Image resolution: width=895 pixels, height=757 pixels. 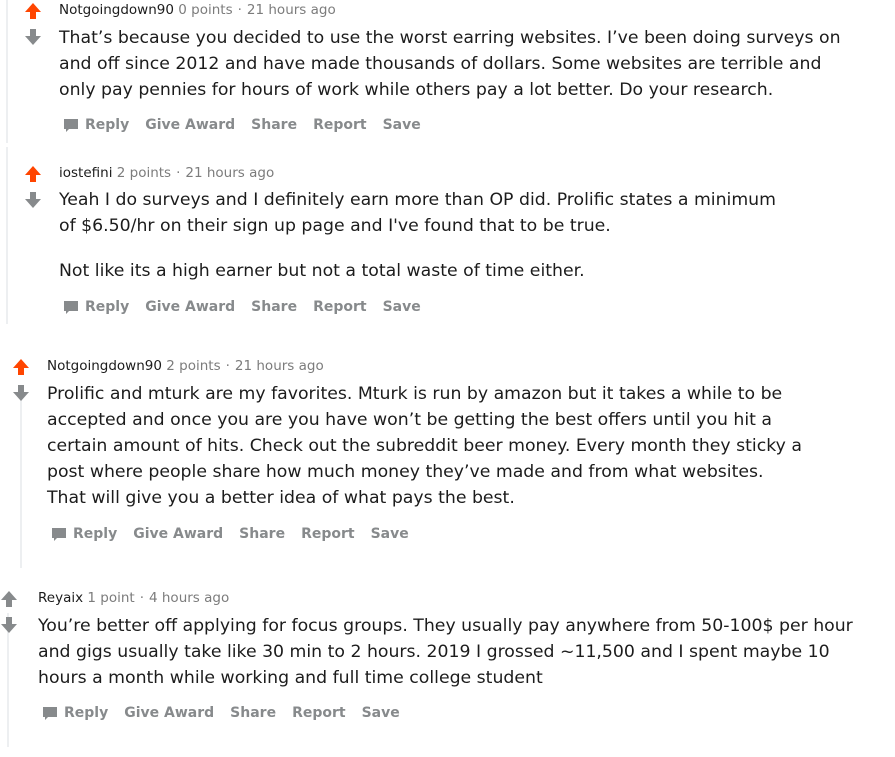 I want to click on author-link: iostefini, so click(x=85, y=173).